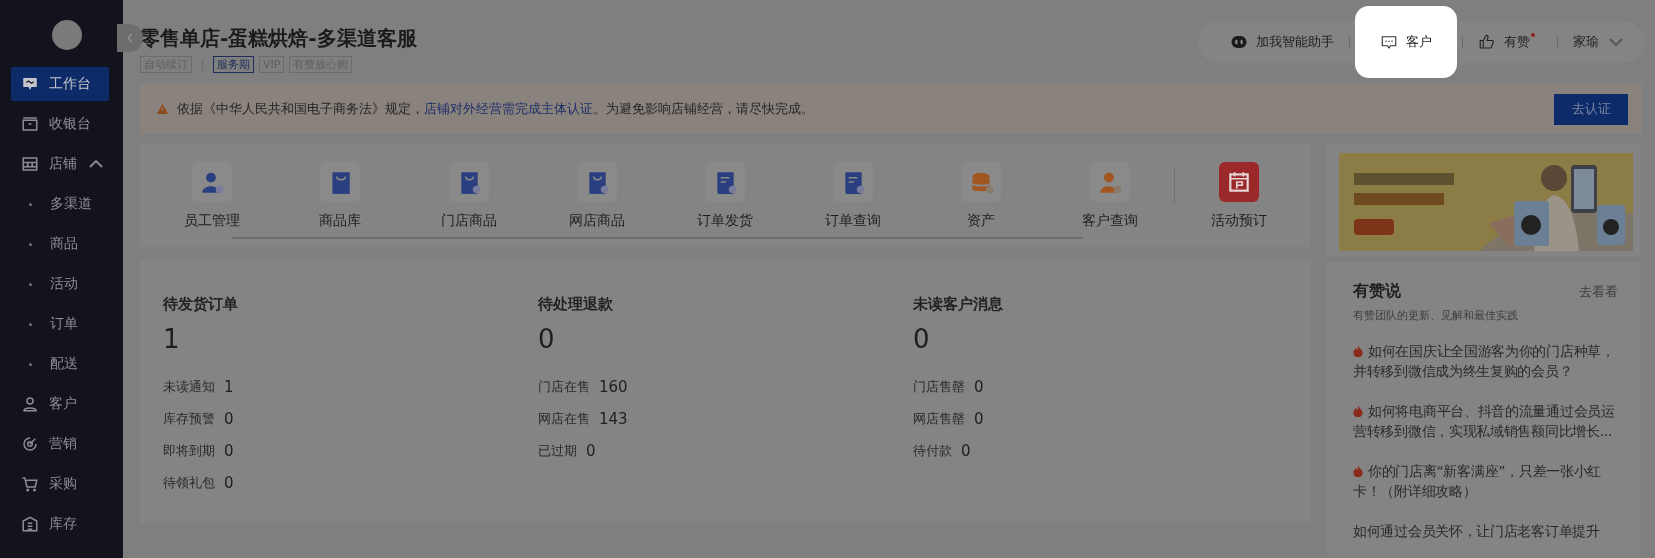  I want to click on avatar, so click(66, 35).